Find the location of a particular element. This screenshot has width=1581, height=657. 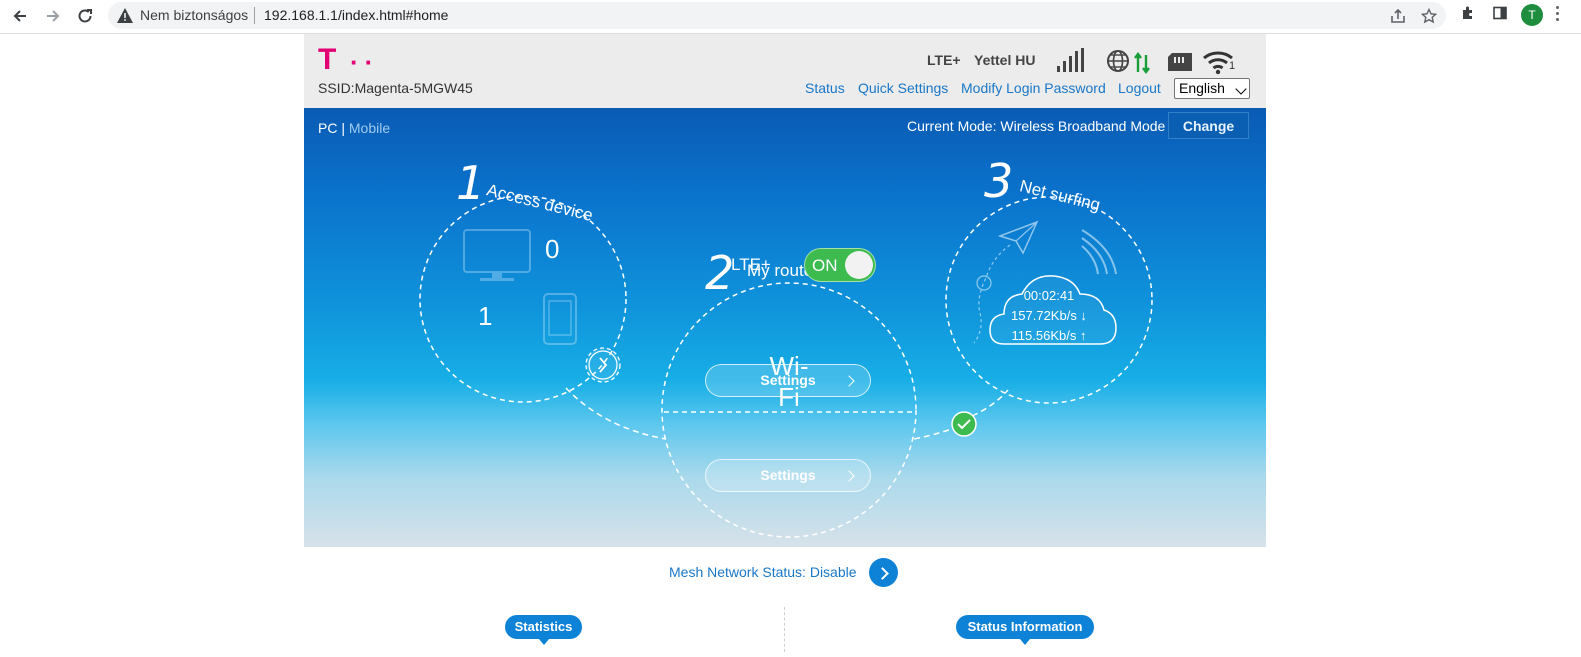

mesh-details-button is located at coordinates (883, 572).